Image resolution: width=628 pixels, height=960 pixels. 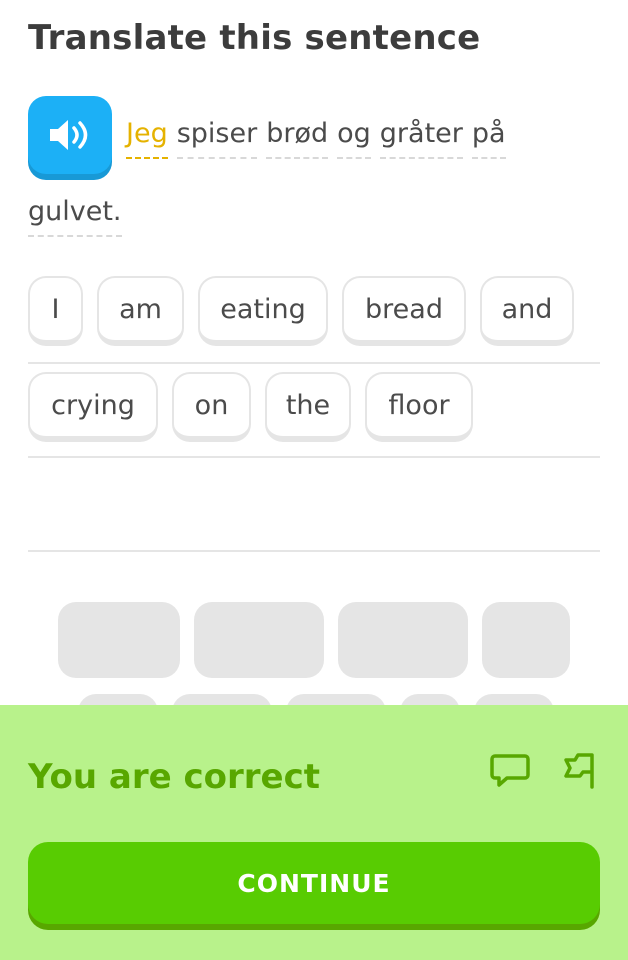 What do you see at coordinates (419, 407) in the screenshot?
I see `answer-word-chip: floor` at bounding box center [419, 407].